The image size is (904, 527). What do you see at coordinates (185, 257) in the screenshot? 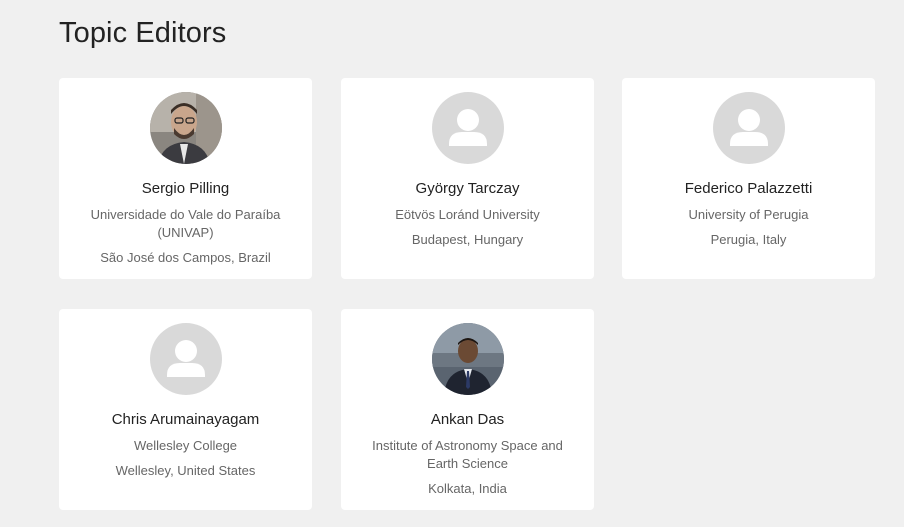
I see `editor-location: São José dos Campos, Brazil` at bounding box center [185, 257].